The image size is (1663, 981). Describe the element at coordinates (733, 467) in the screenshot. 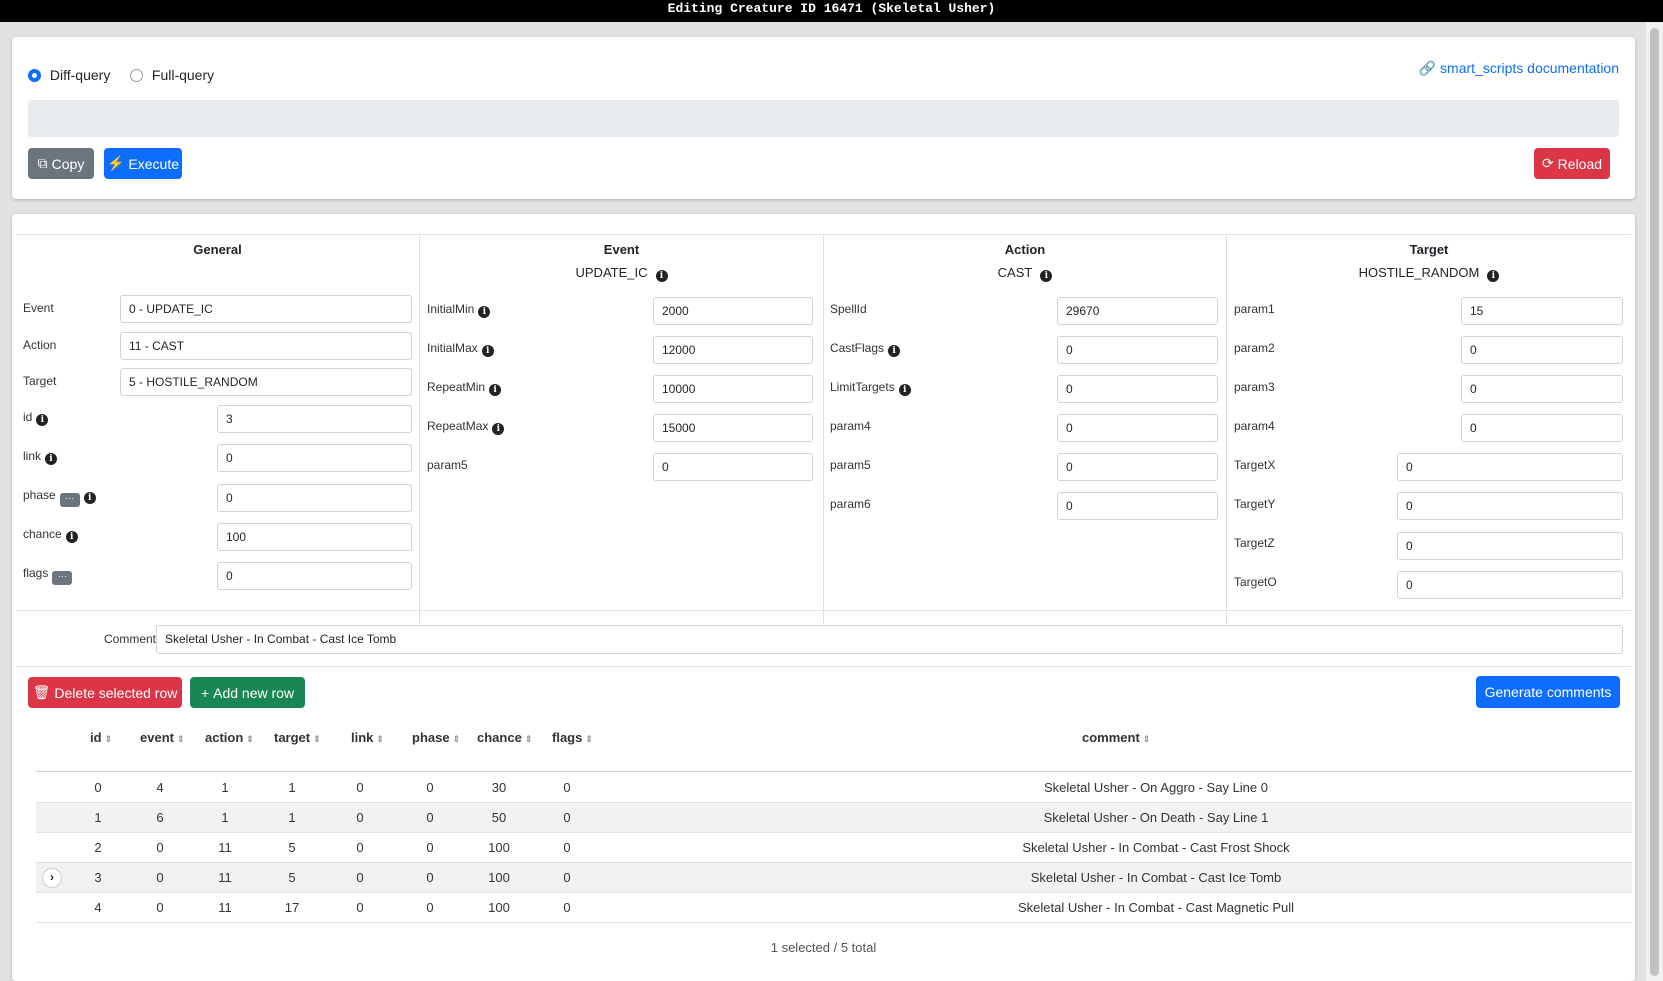

I see `event-param5-input: 0` at that location.